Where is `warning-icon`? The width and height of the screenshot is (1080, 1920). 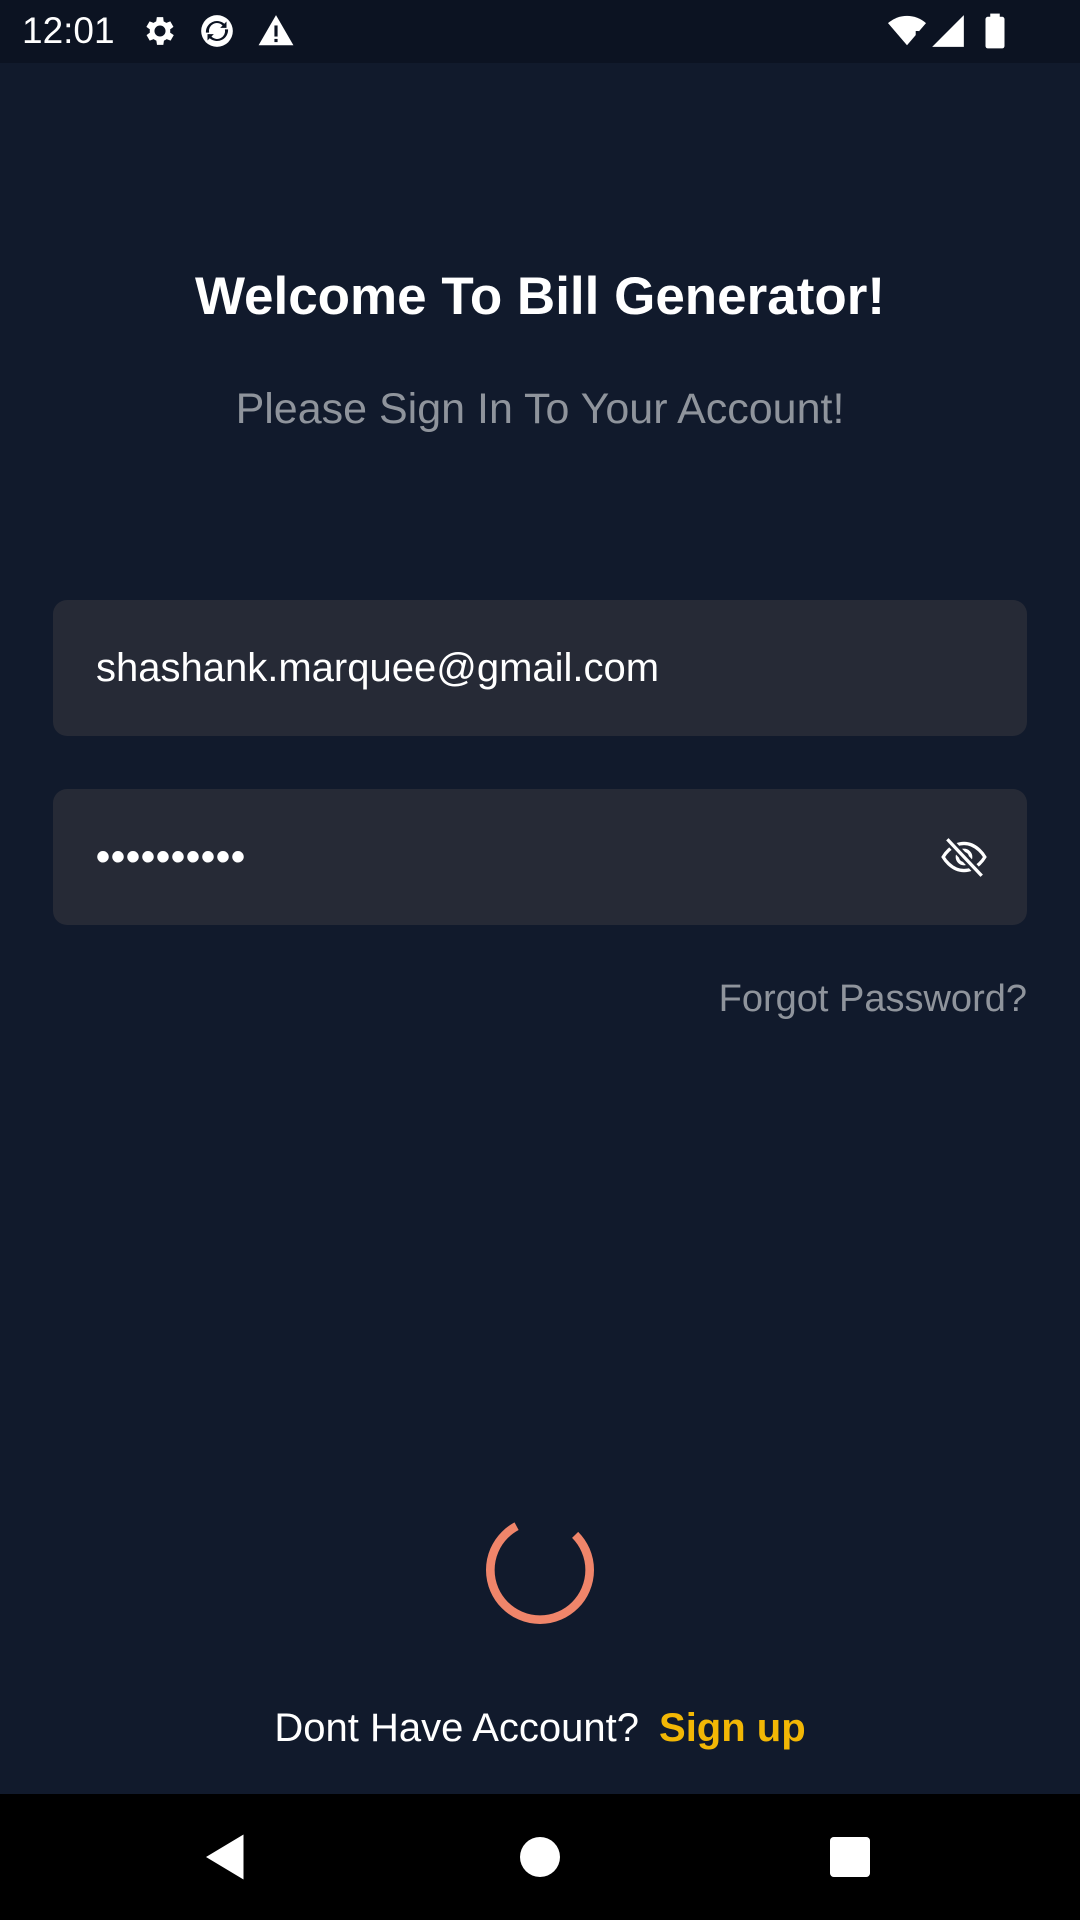 warning-icon is located at coordinates (276, 30).